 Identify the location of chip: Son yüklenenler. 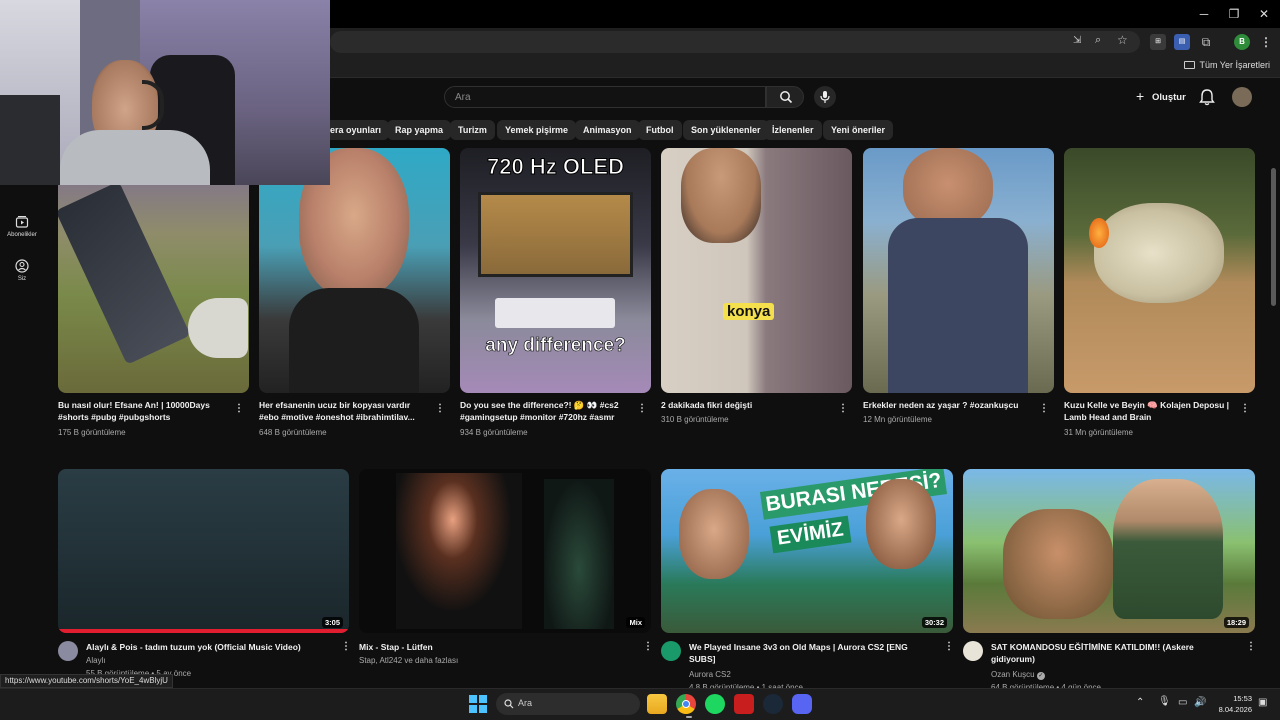
(726, 130).